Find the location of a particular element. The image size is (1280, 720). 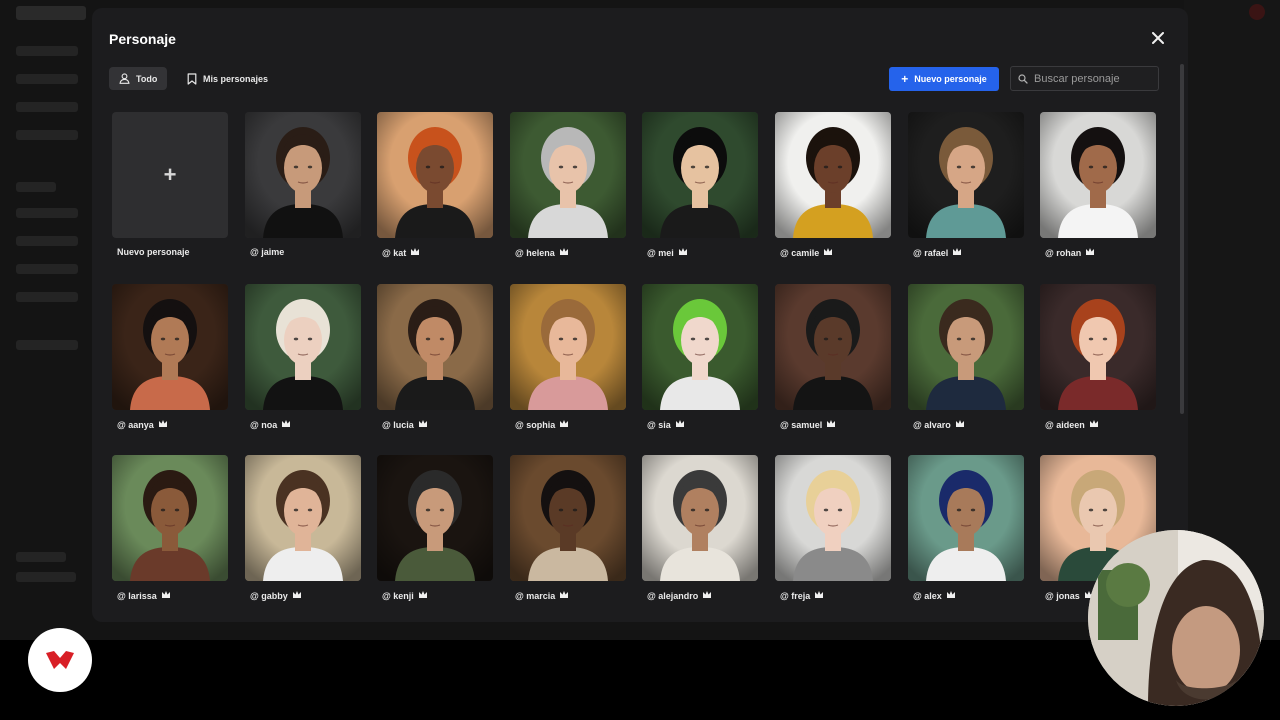

close-button is located at coordinates (1158, 38).